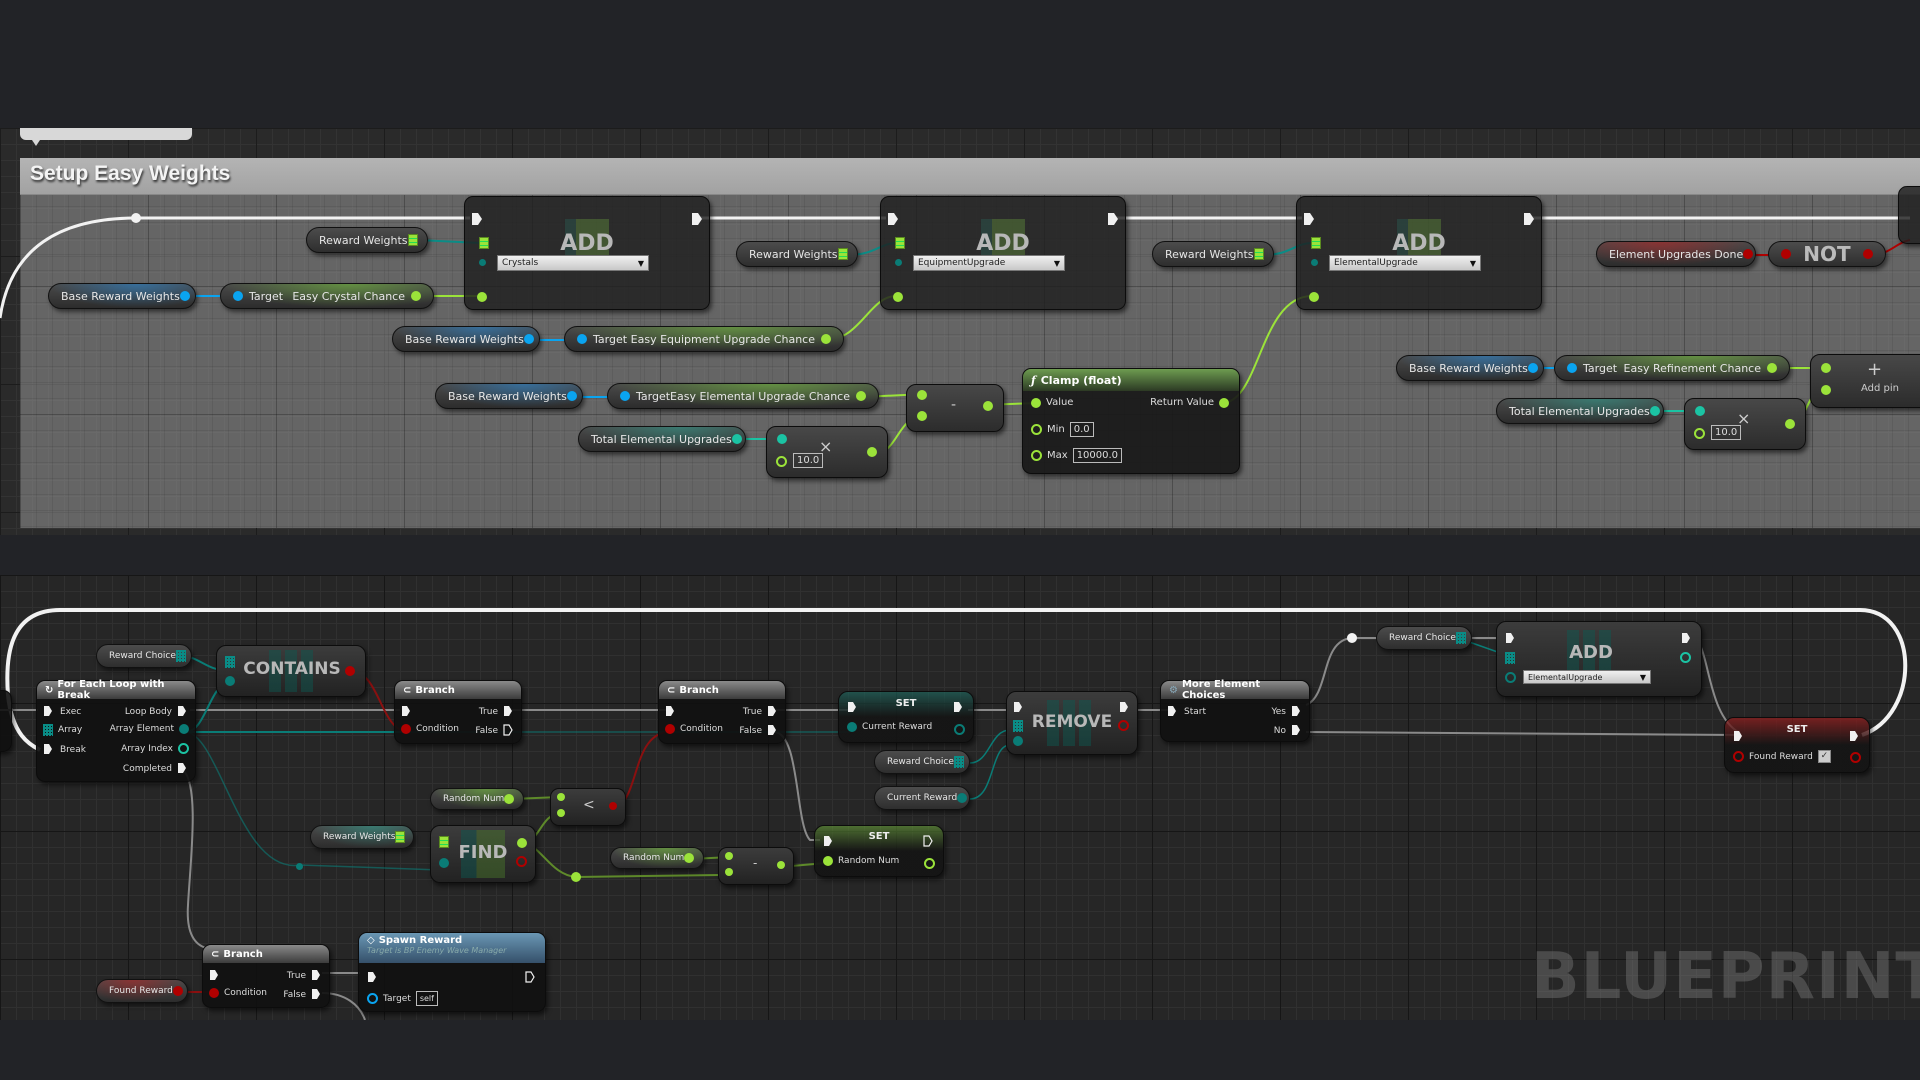  Describe the element at coordinates (184, 729) in the screenshot. I see `element-out-pin-icon` at that location.